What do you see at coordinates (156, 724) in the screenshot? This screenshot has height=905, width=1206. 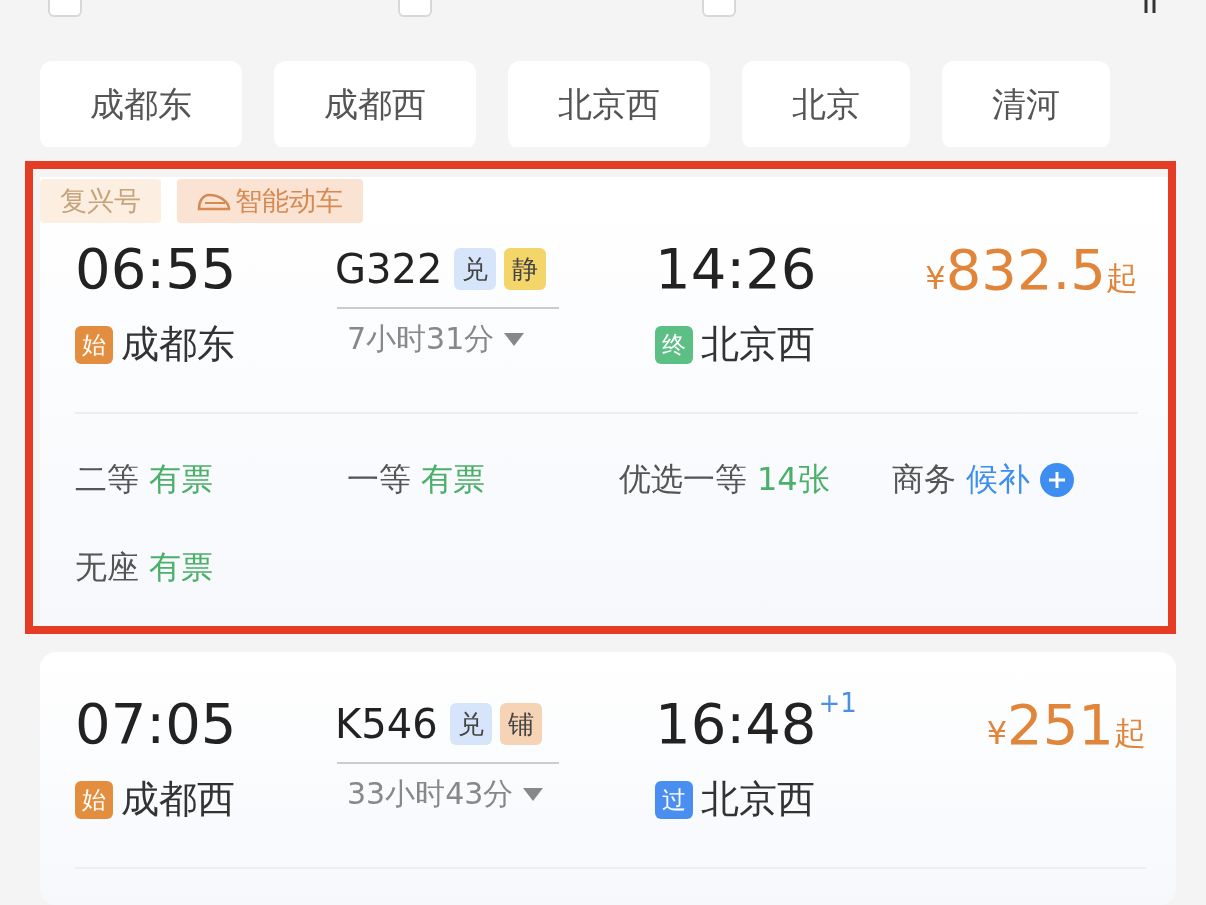 I see `departure-time: 07:05` at bounding box center [156, 724].